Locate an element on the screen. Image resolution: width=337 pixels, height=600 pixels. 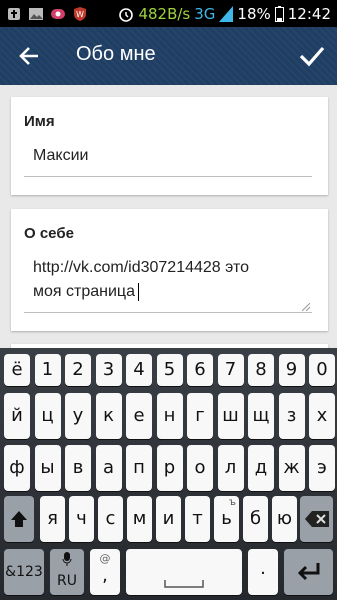
key: 1 is located at coordinates (47, 370).